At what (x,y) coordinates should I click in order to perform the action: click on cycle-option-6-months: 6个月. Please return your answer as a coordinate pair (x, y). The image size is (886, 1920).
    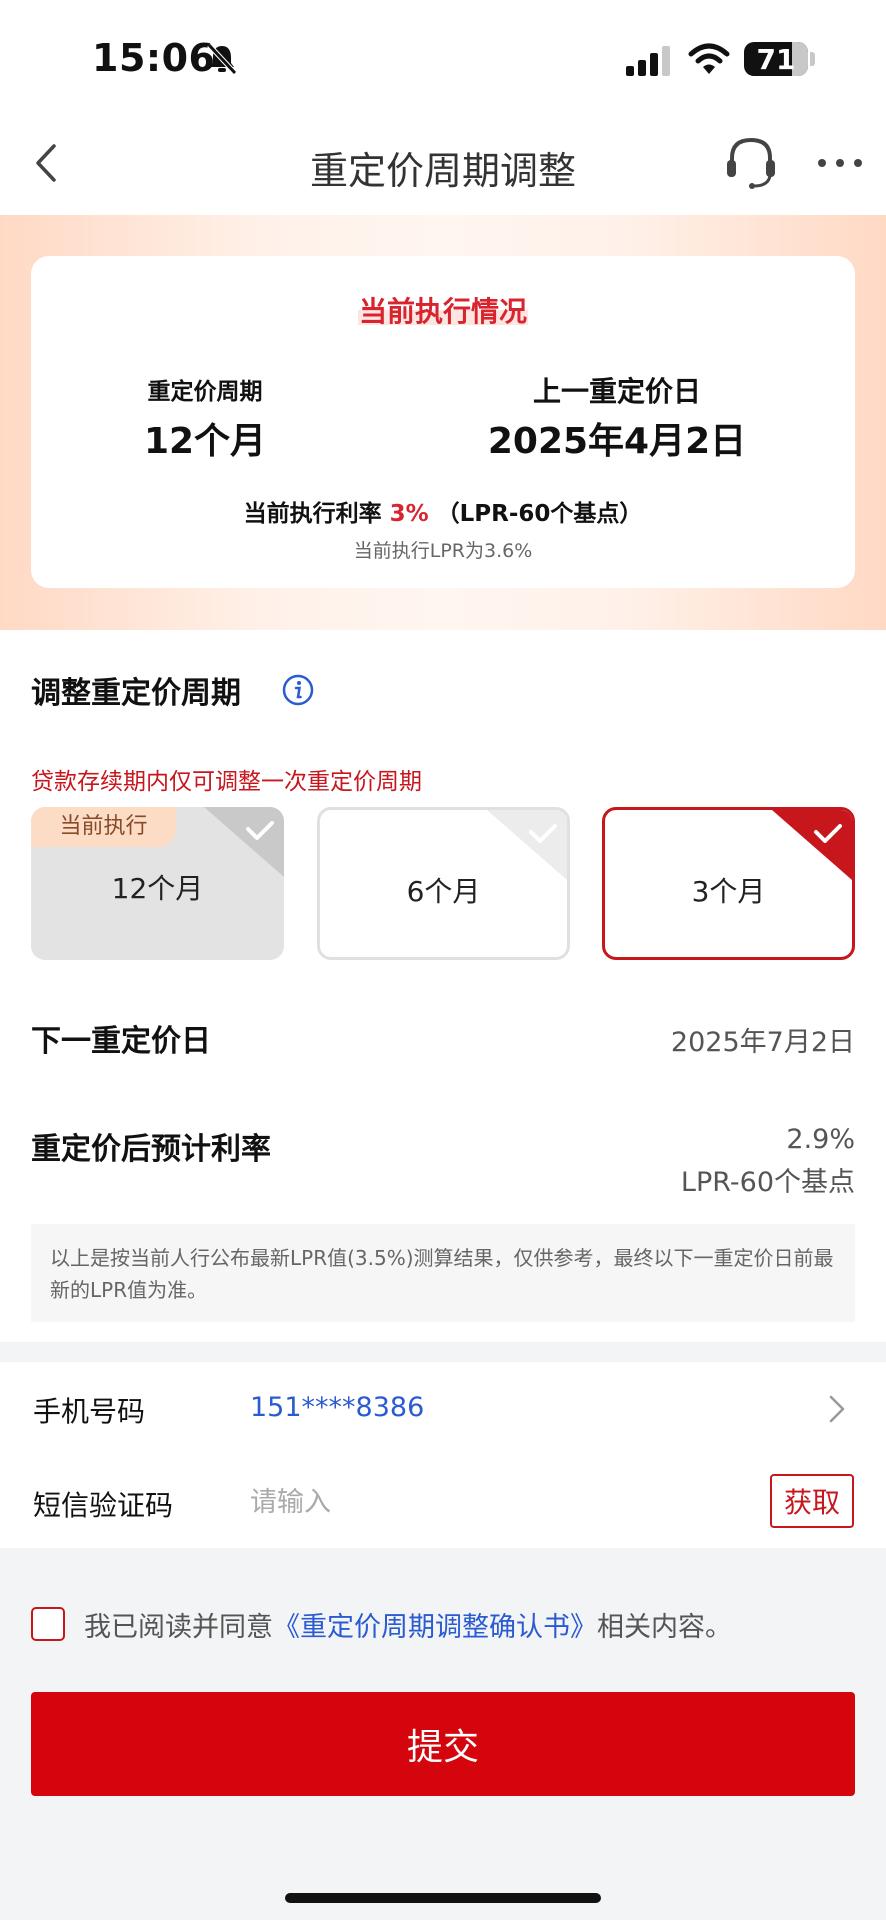
    Looking at the image, I should click on (443, 883).